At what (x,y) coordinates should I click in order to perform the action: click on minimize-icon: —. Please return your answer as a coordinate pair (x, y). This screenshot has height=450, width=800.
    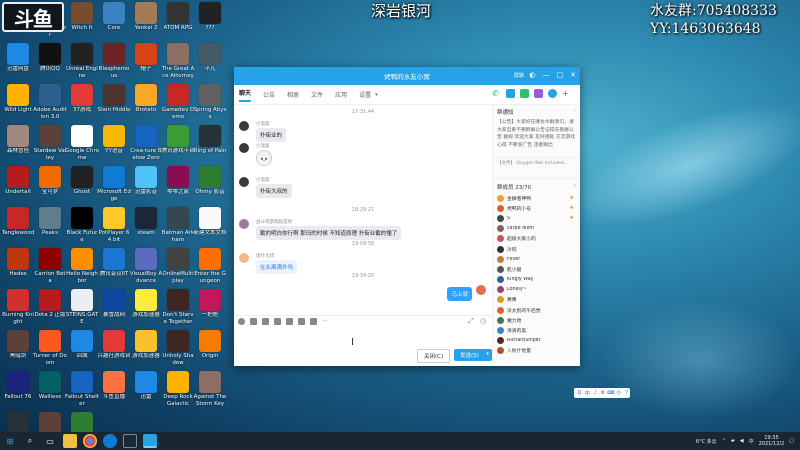
    Looking at the image, I should click on (546, 75).